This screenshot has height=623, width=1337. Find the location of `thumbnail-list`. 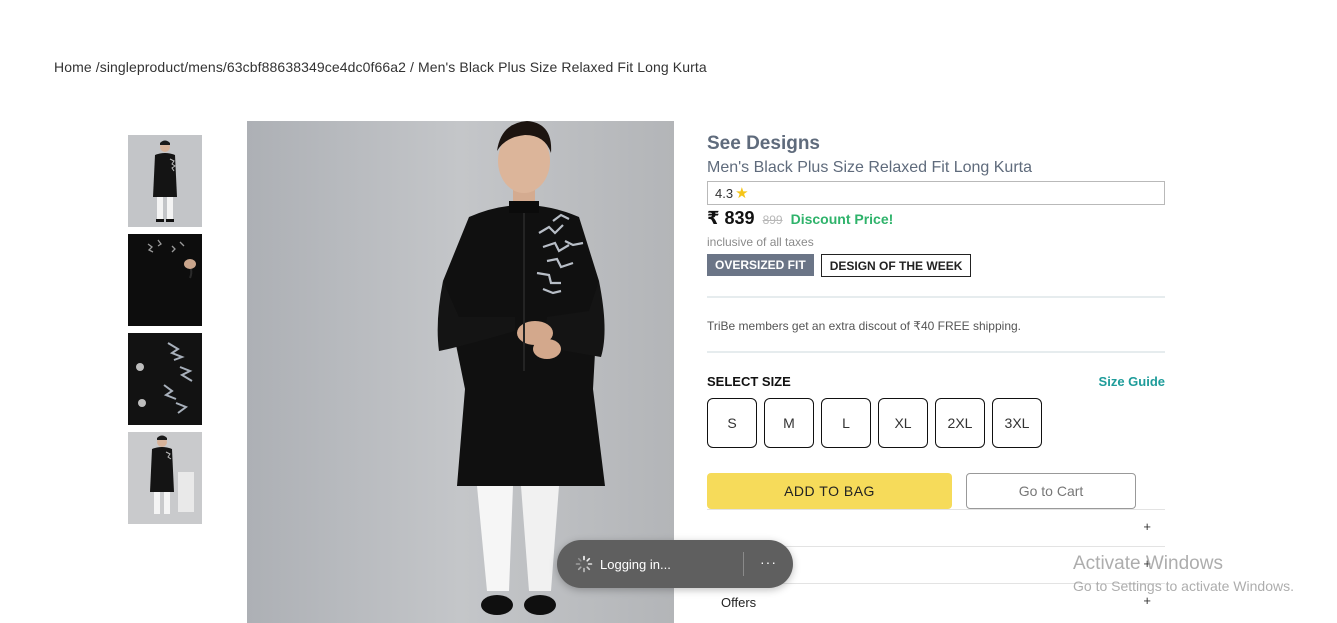

thumbnail-list is located at coordinates (165, 333).